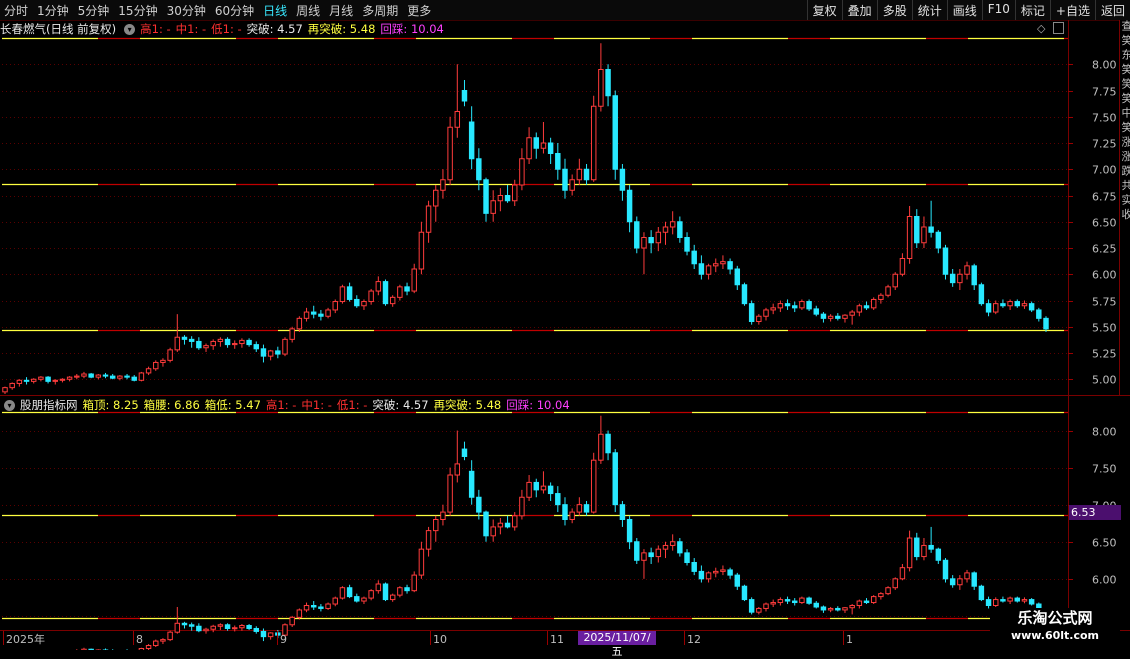 This screenshot has width=1130, height=659. I want to click on upper-tick-label-3: 7.25, so click(1104, 144).